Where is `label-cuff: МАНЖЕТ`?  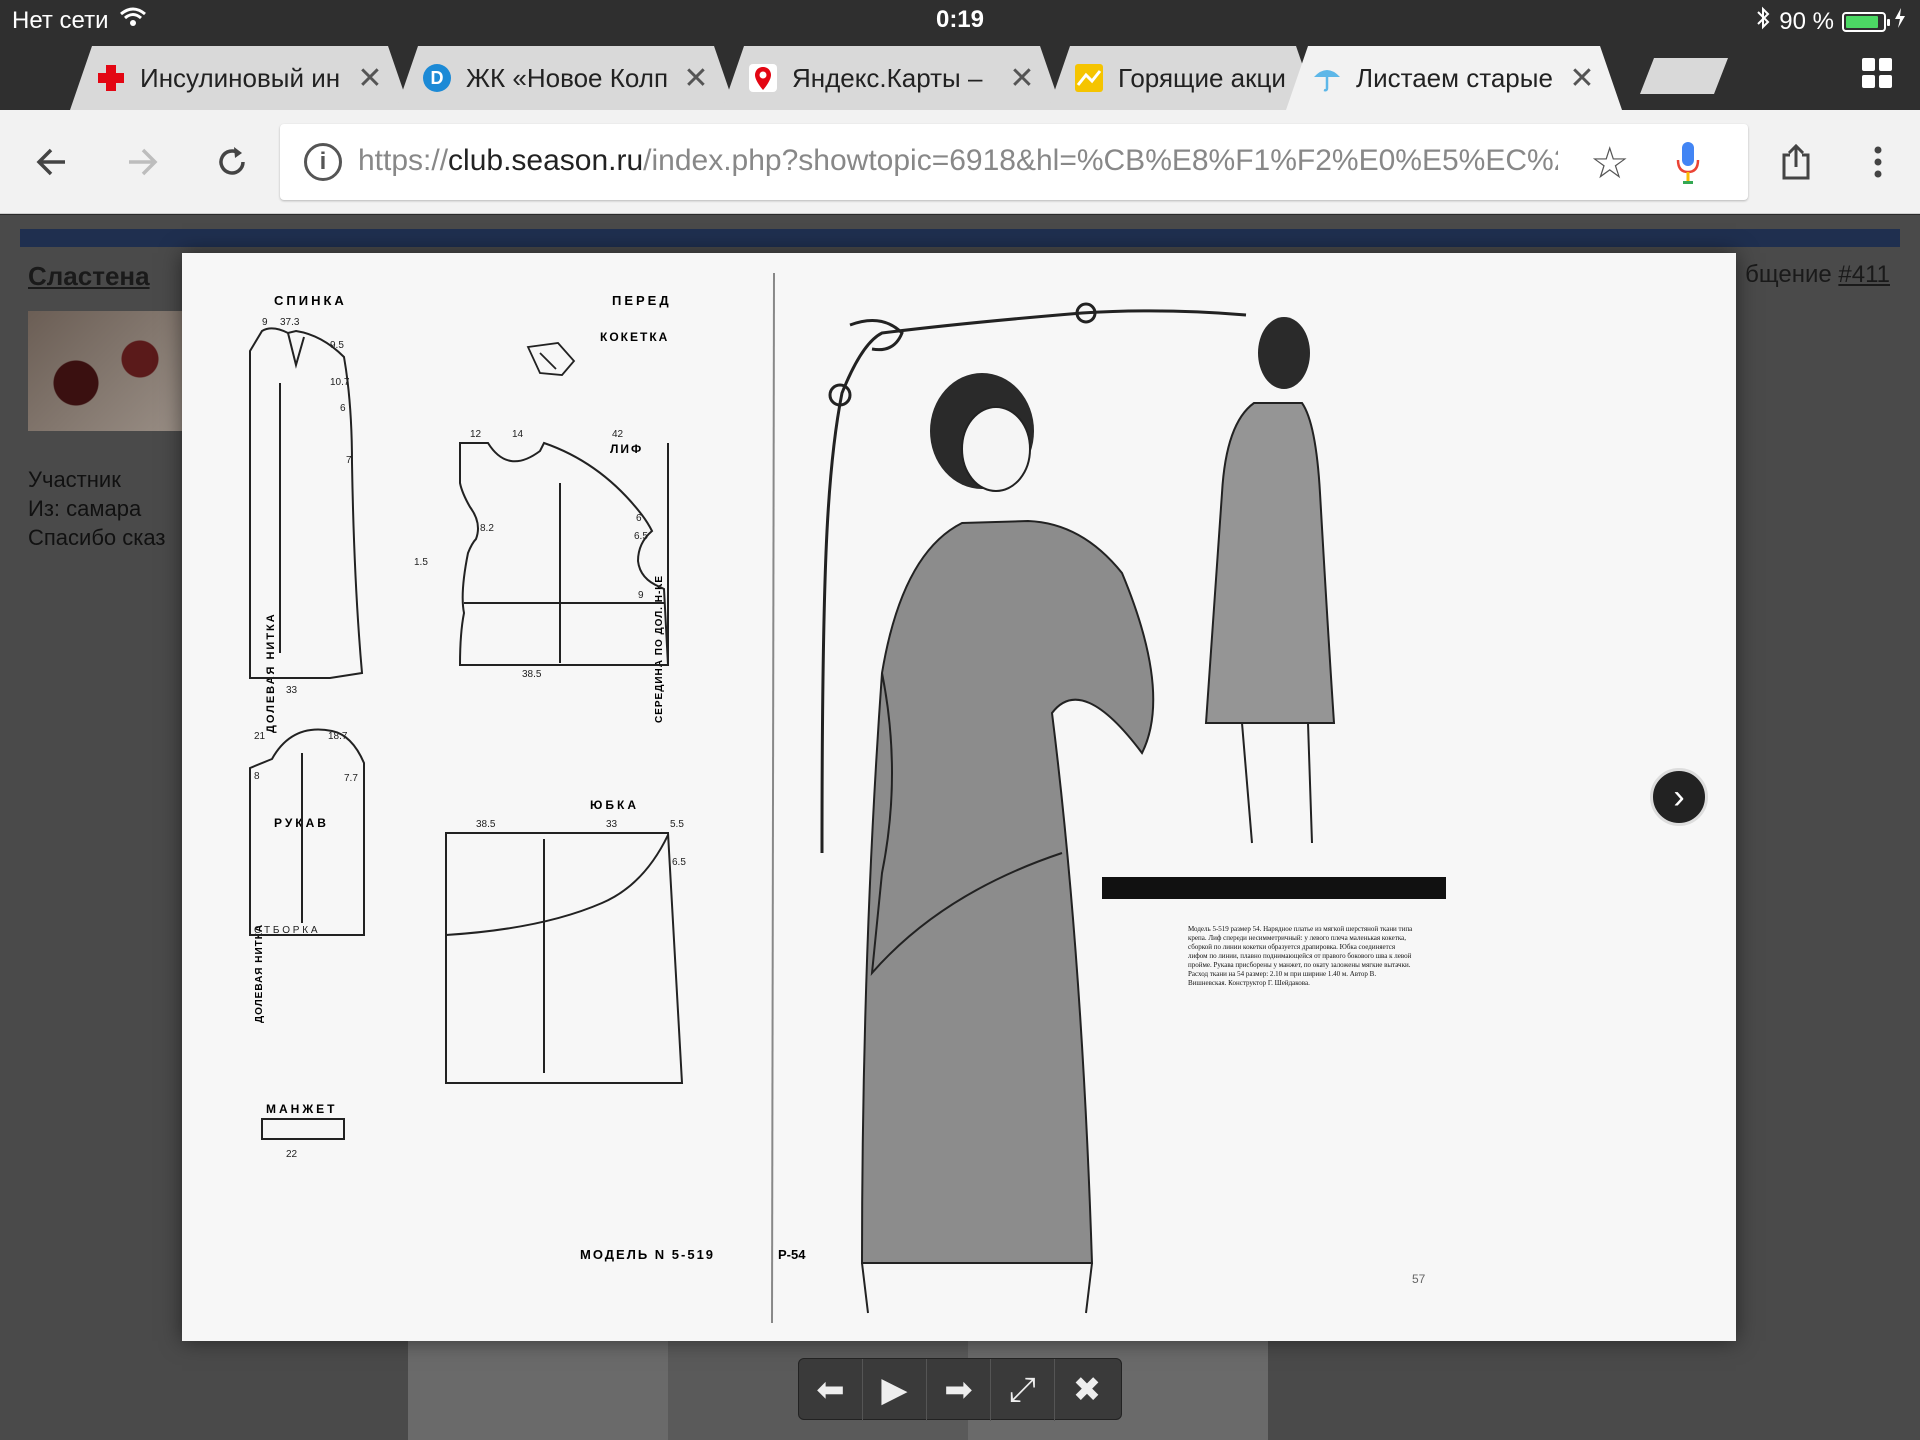
label-cuff: МАНЖЕТ is located at coordinates (302, 1109).